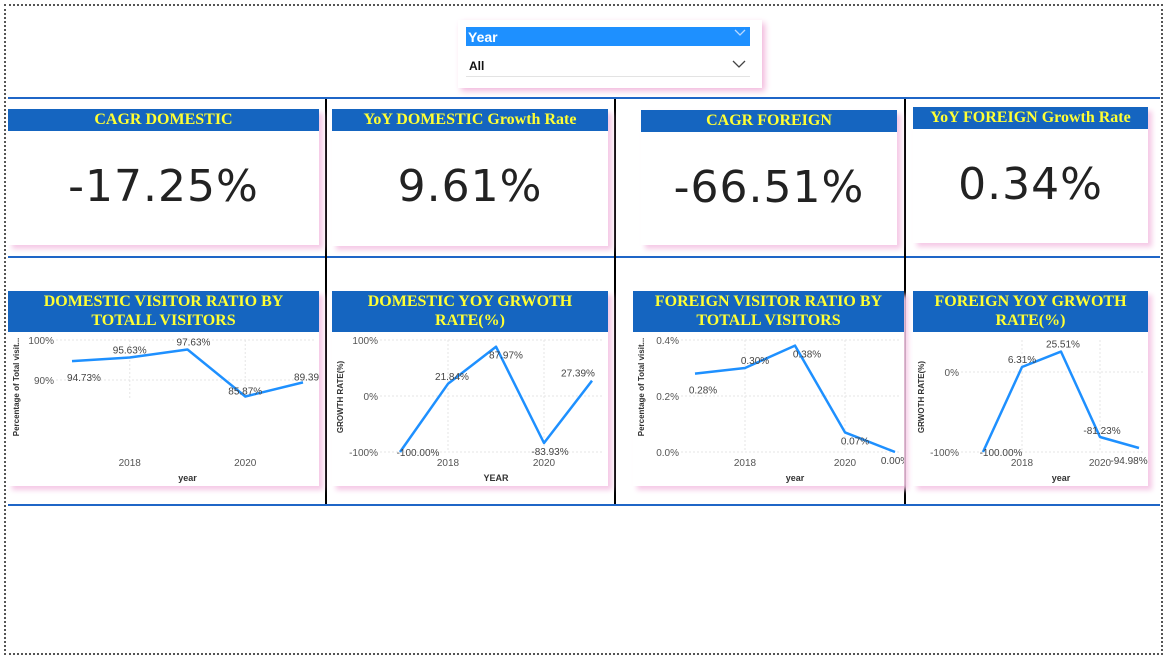 Image resolution: width=1171 pixels, height=663 pixels. Describe the element at coordinates (667, 453) in the screenshot. I see `y-tick-label: 0.0%` at that location.